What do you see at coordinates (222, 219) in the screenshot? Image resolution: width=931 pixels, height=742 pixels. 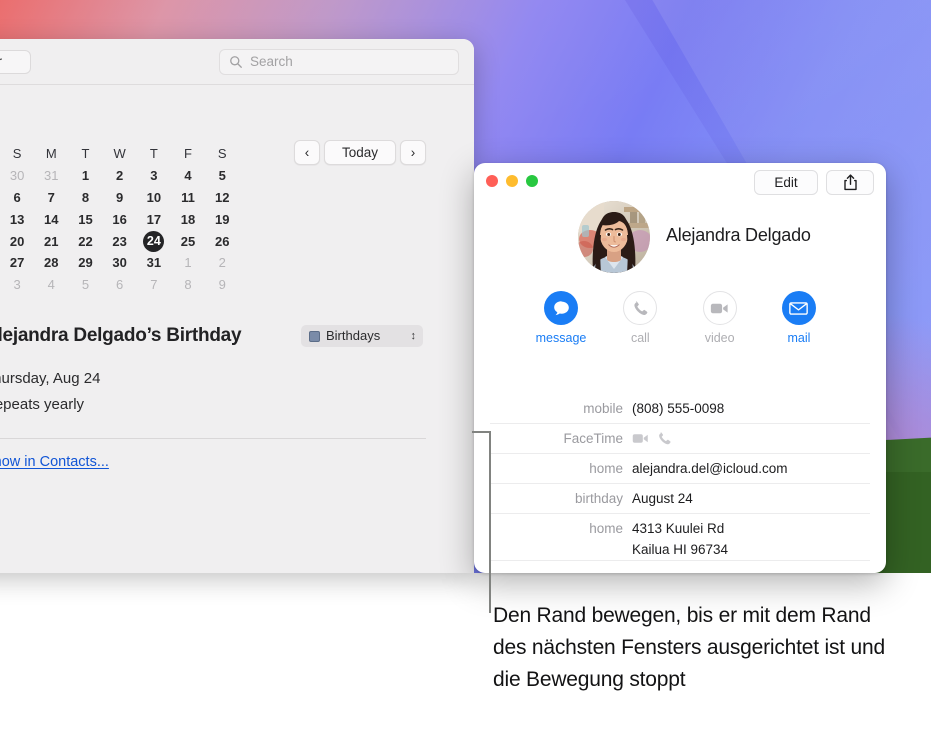 I see `day-cell: 19` at bounding box center [222, 219].